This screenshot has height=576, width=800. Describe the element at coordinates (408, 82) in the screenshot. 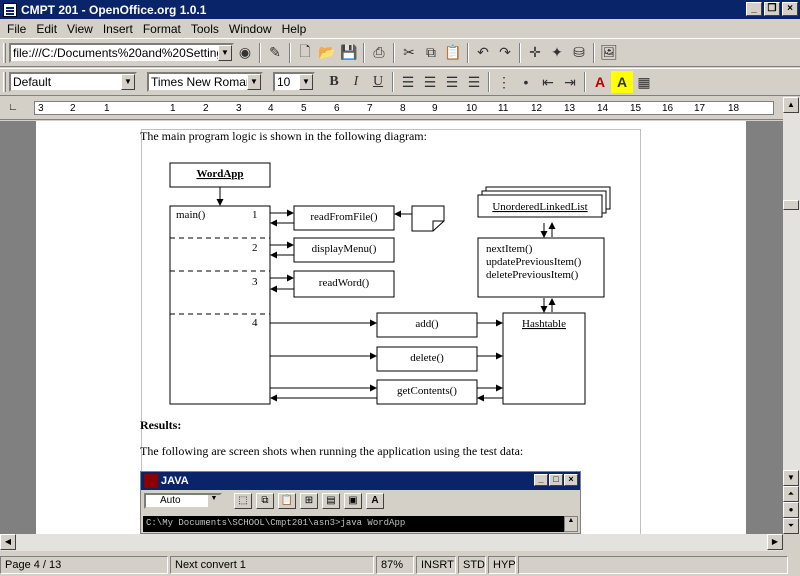

I see `align-left-icon: ☰` at that location.